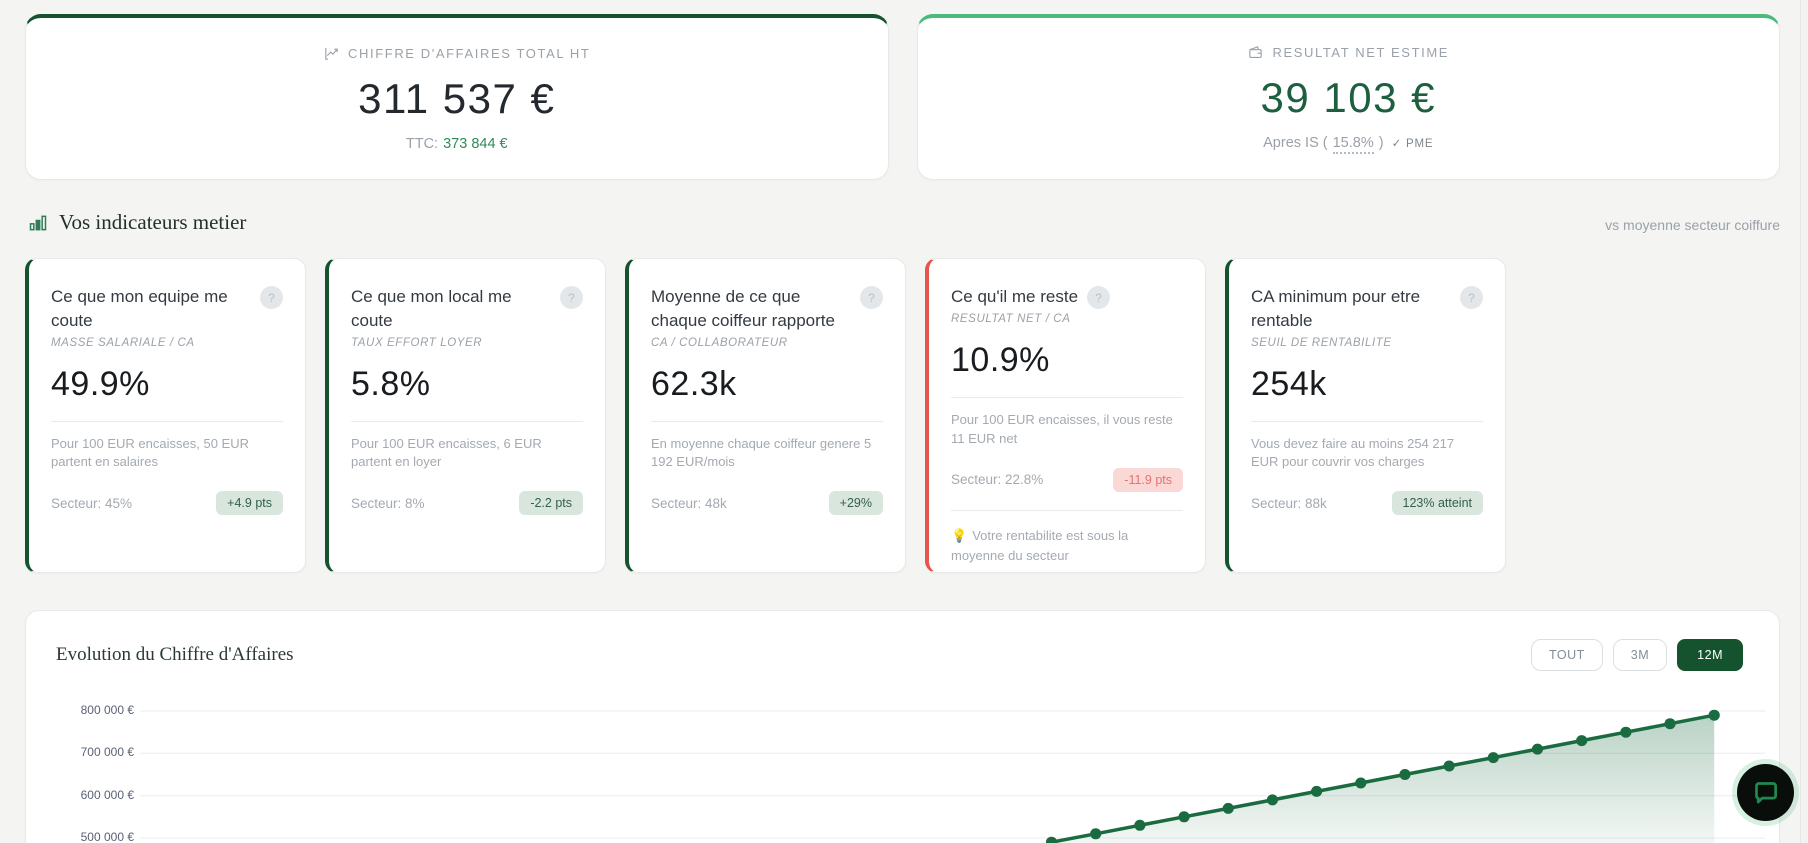 This screenshot has width=1808, height=843. I want to click on net-sub-line: Apres IS (15.8%) ✓ PME, so click(1348, 144).